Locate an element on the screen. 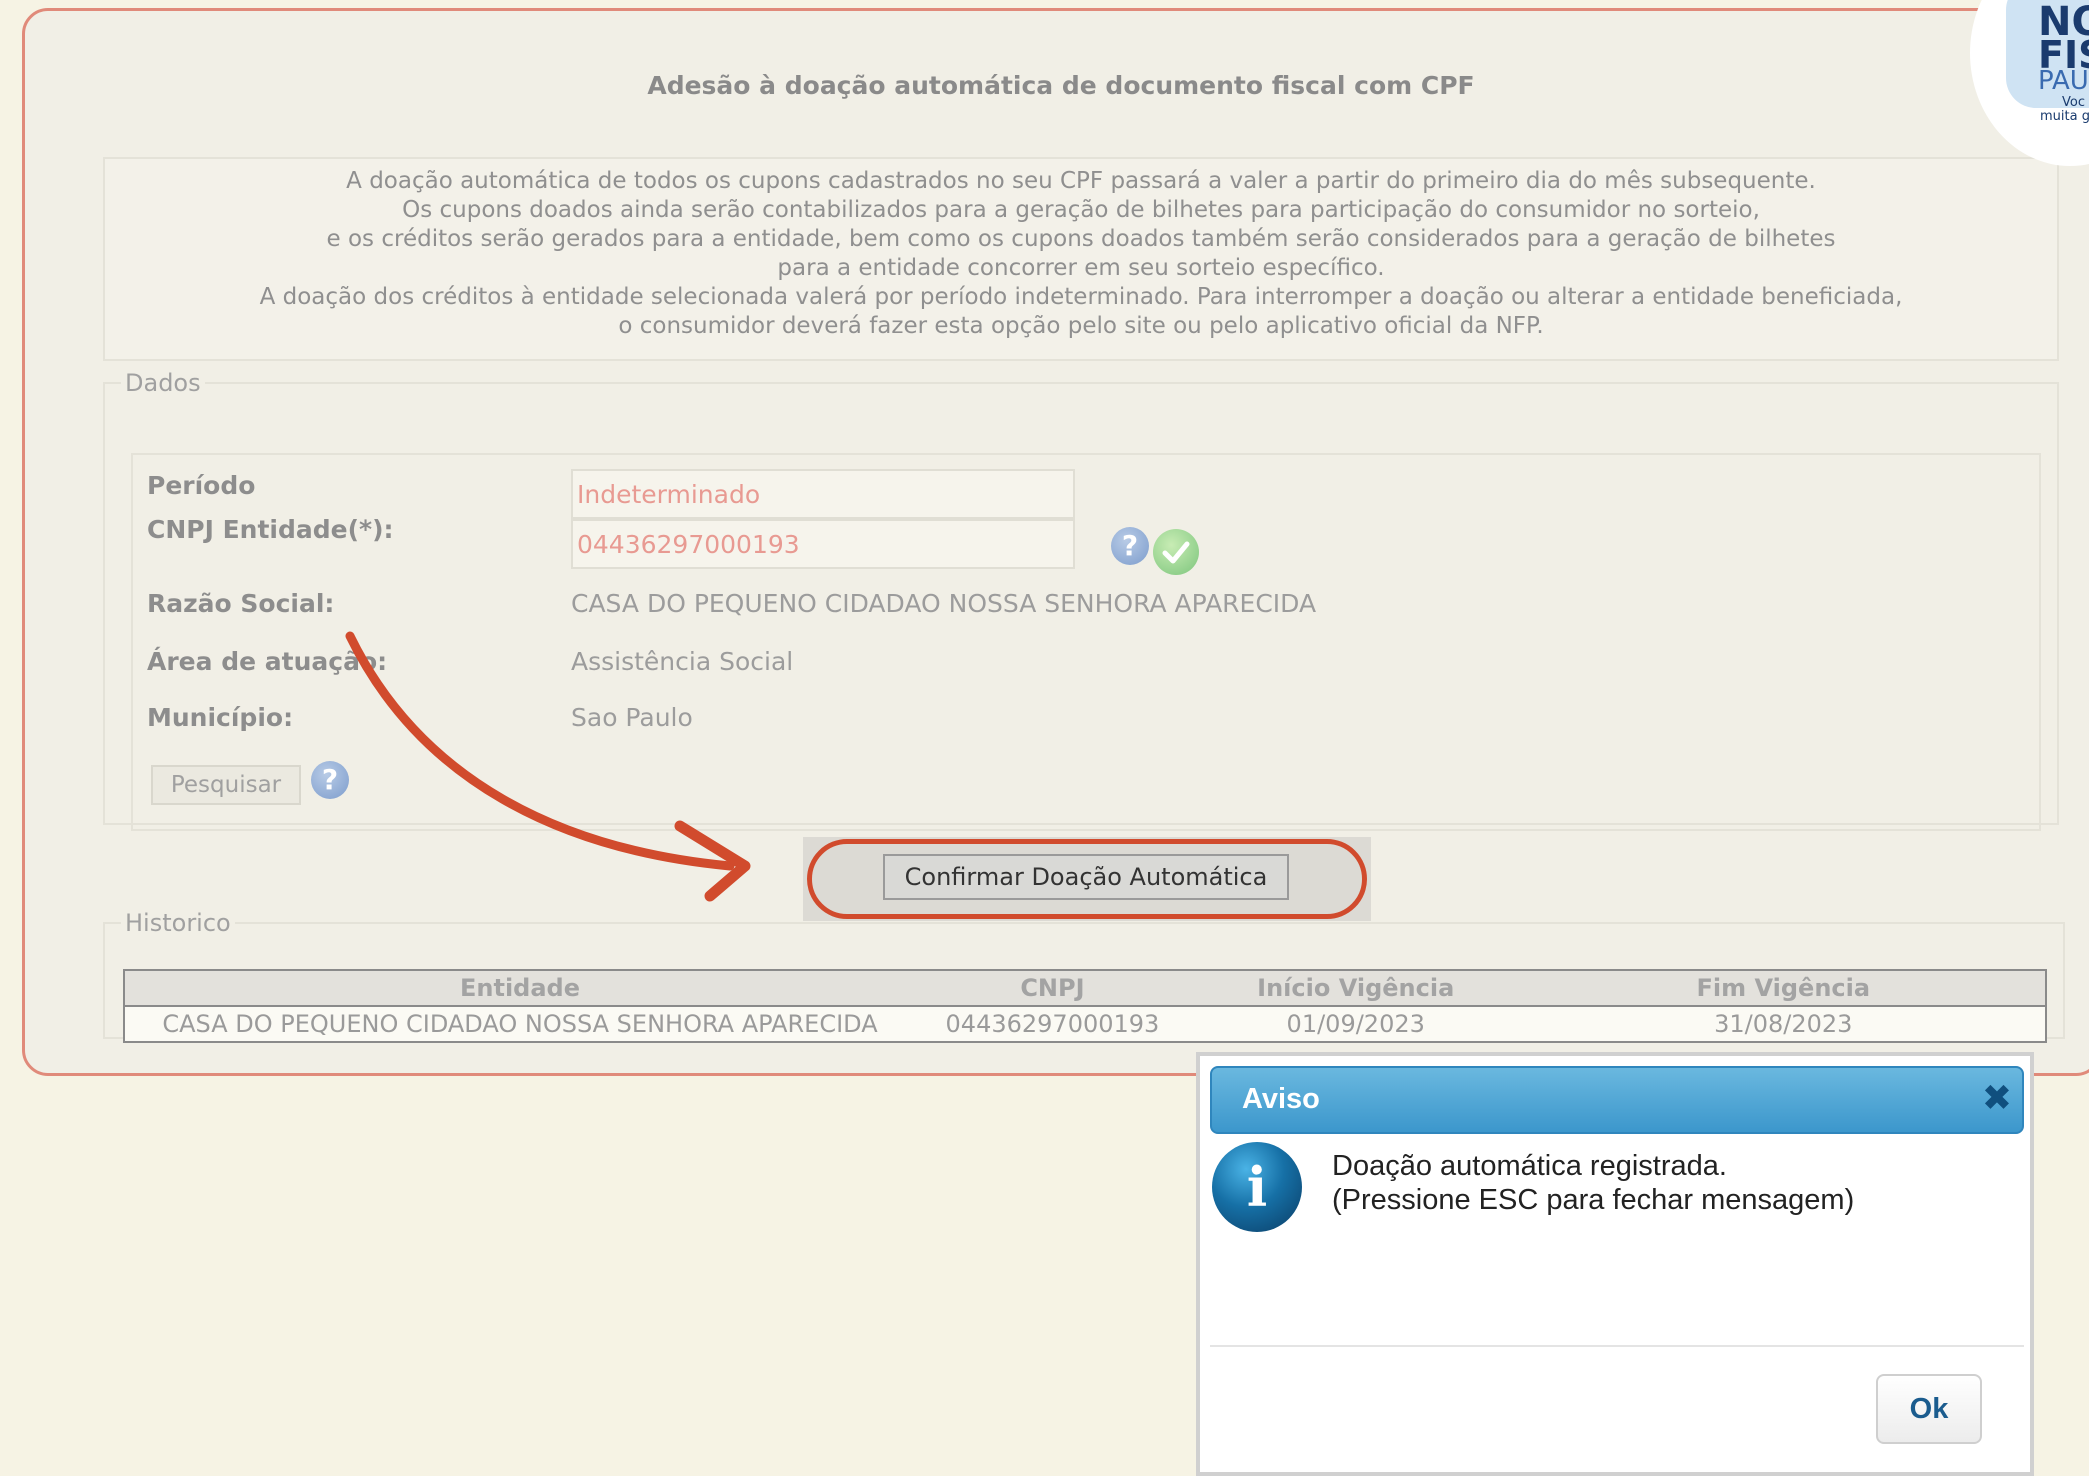 The height and width of the screenshot is (1476, 2089). dialog-header: Aviso ✖ is located at coordinates (1617, 1100).